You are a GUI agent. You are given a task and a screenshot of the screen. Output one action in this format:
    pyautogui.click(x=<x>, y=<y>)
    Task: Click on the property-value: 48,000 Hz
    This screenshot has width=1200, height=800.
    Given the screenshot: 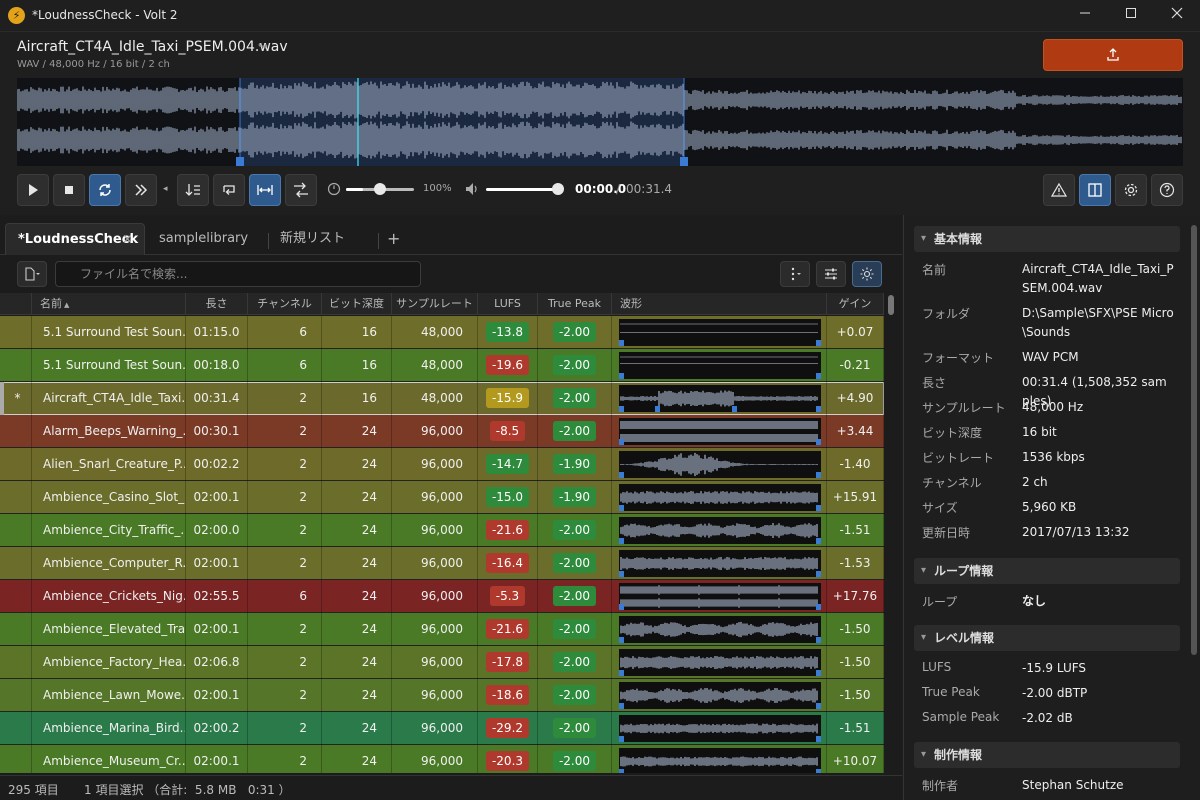 What is the action you would take?
    pyautogui.click(x=1053, y=407)
    